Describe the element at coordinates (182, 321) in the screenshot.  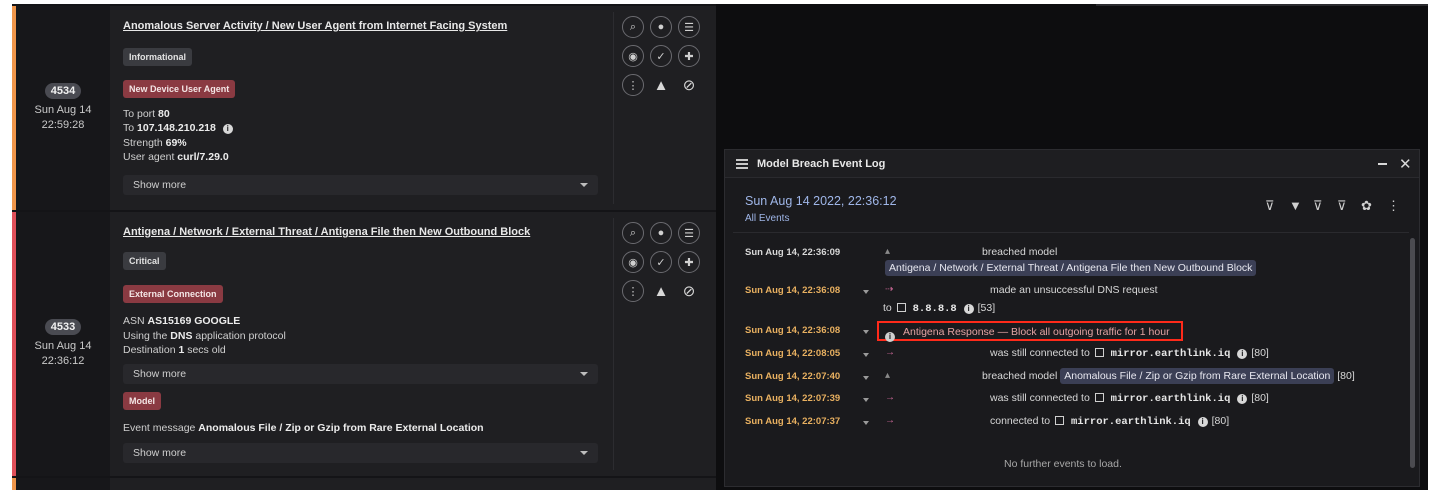
I see `detail-asn: ASN AS15169 GOOGLE` at that location.